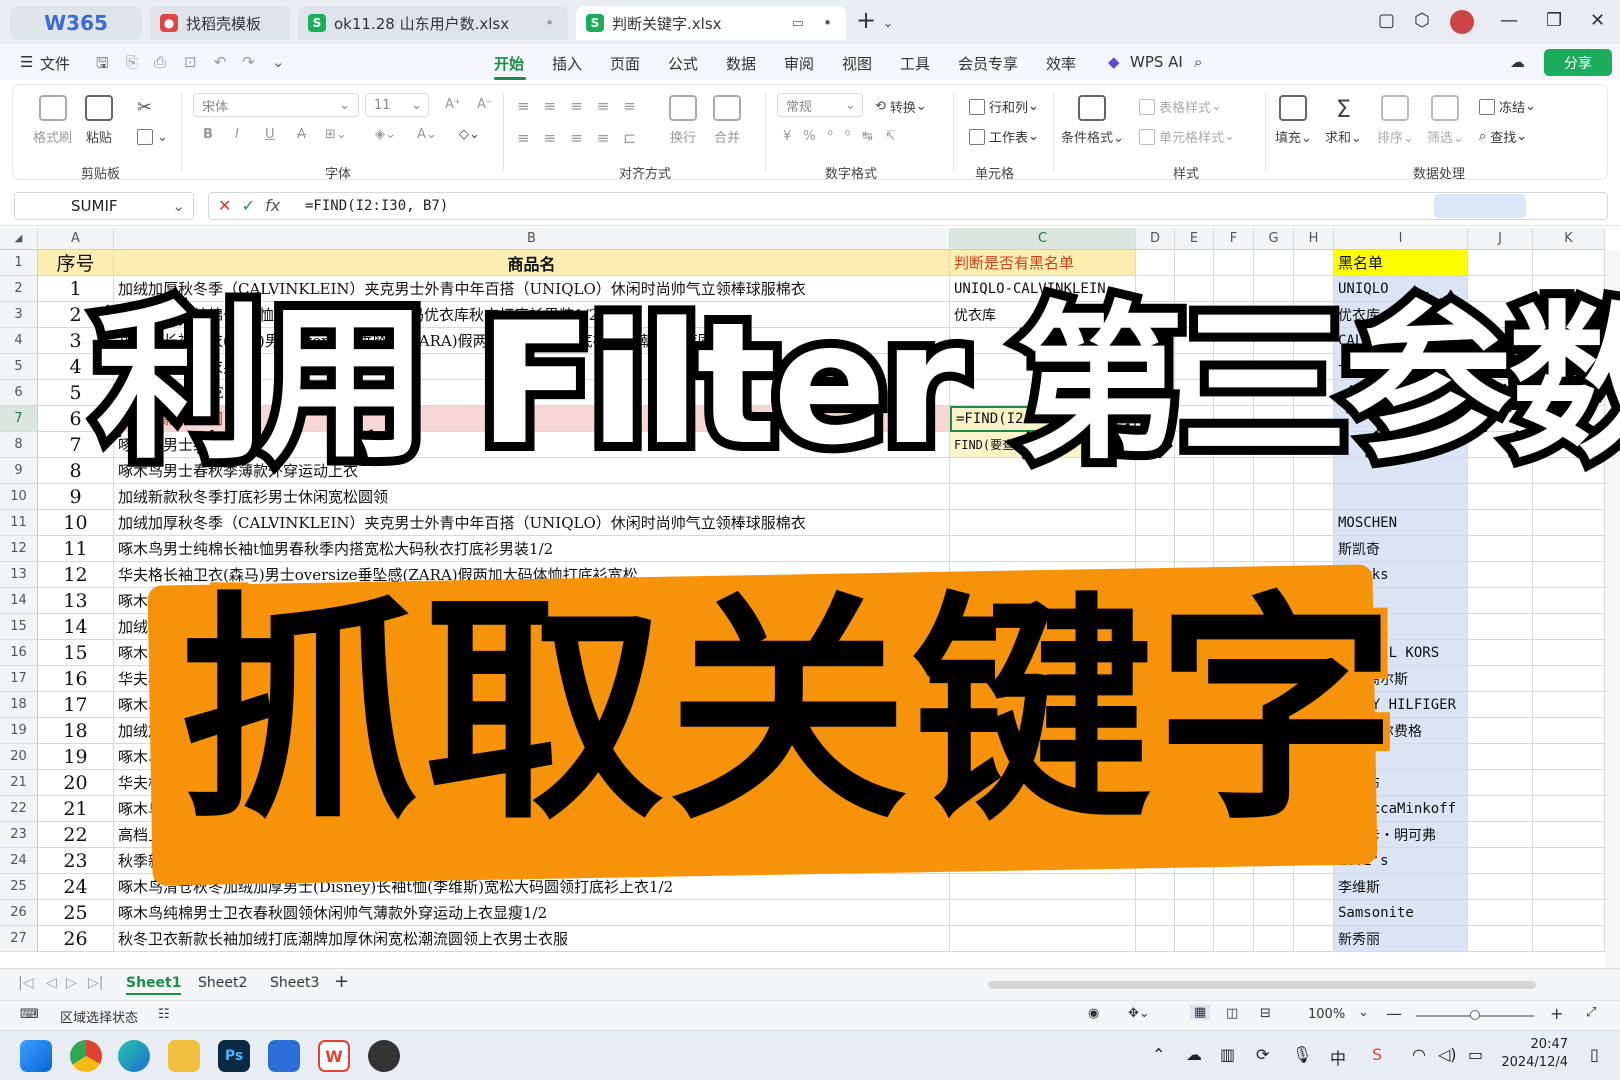  Describe the element at coordinates (278, 62) in the screenshot. I see `more-chevron-icon: ⌄` at that location.